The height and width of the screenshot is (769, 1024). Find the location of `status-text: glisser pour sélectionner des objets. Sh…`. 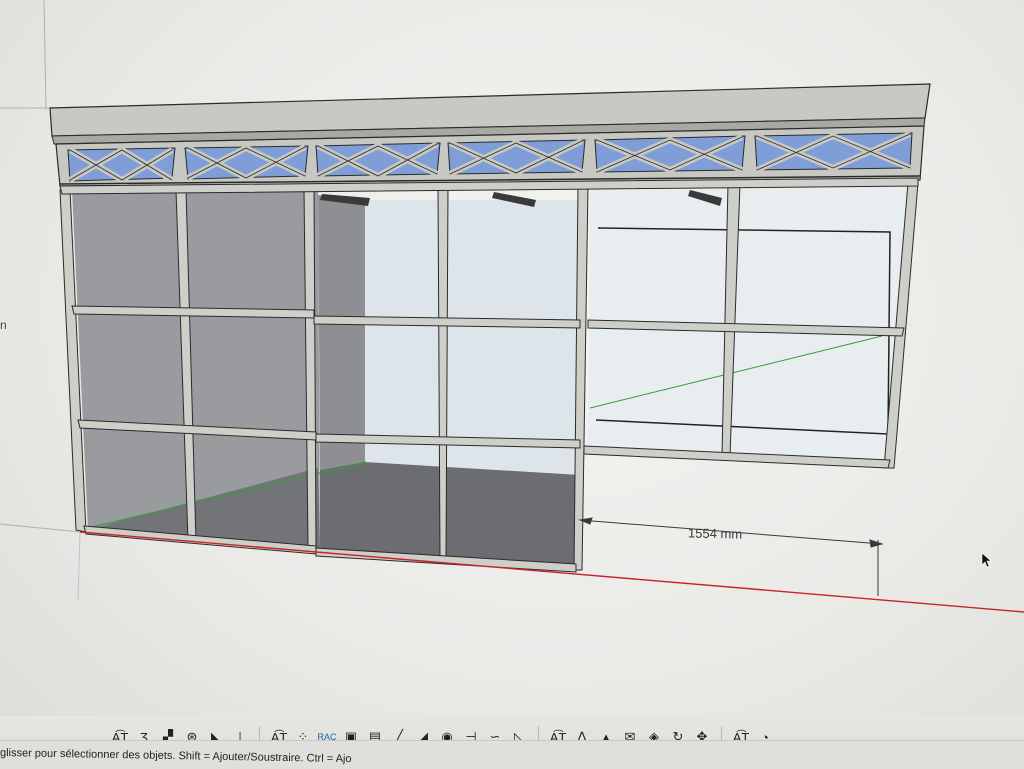

status-text: glisser pour sélectionner des objets. Sh… is located at coordinates (176, 756).